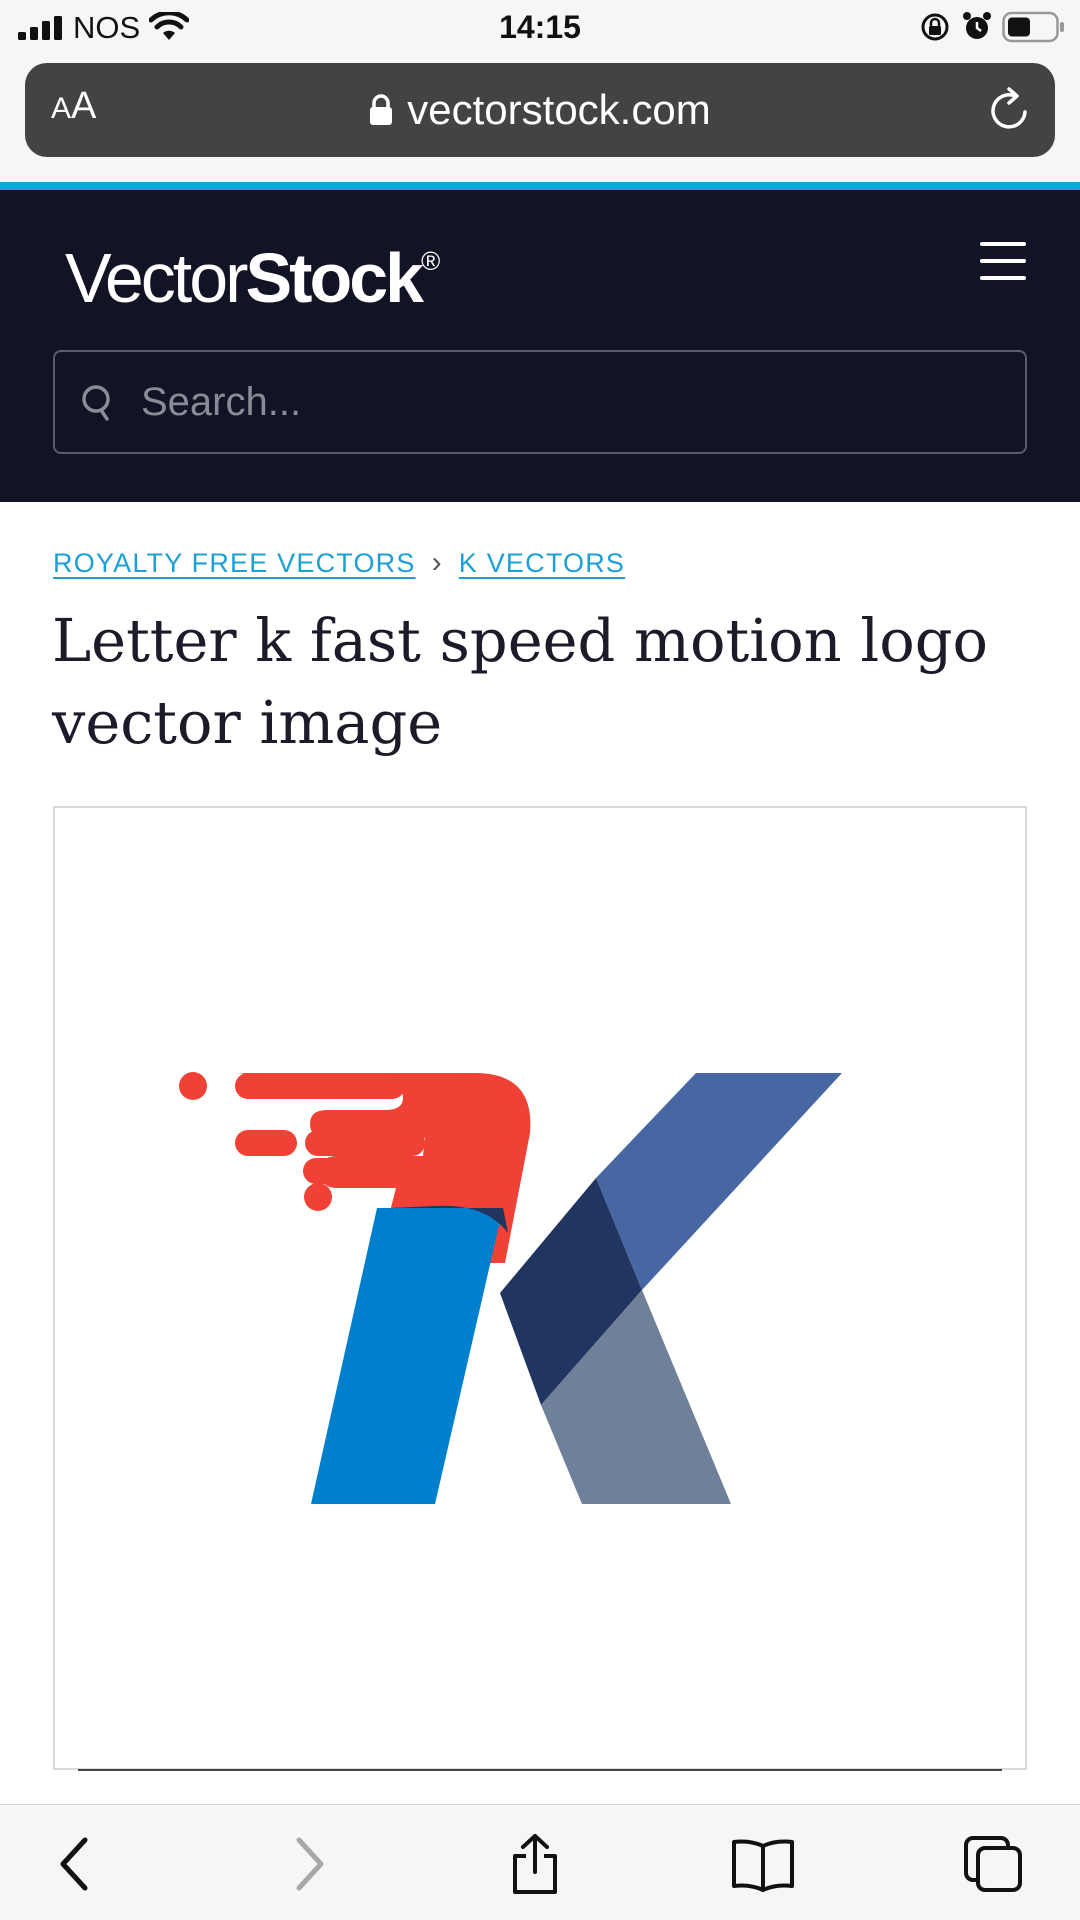 This screenshot has width=1080, height=1920. I want to click on bookmarks-button, so click(763, 1864).